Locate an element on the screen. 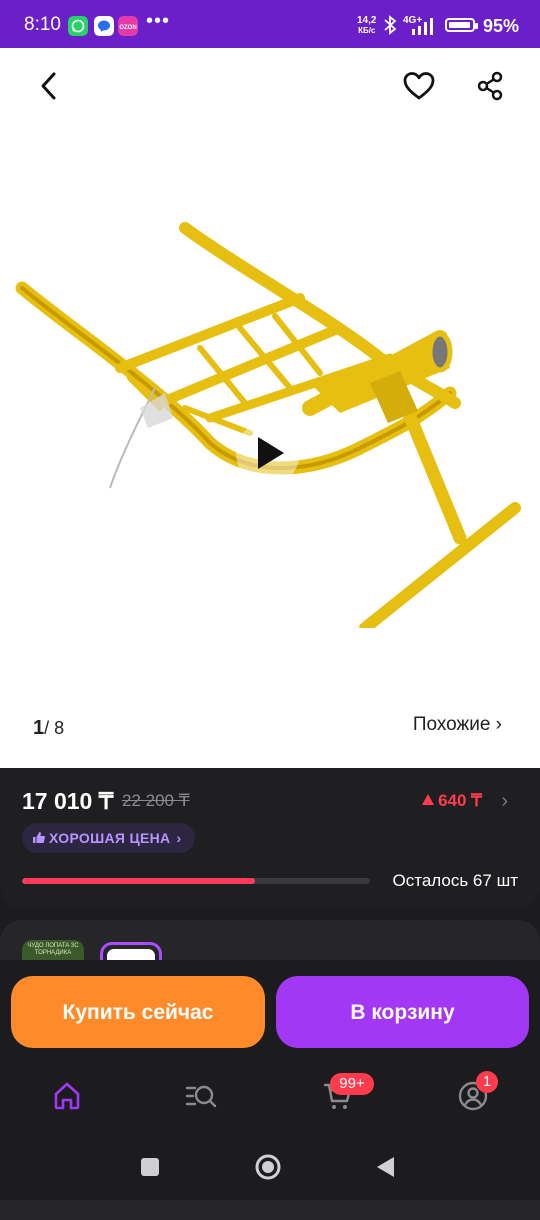 The height and width of the screenshot is (1220, 540). cart-count-badge: 99+ is located at coordinates (352, 1084).